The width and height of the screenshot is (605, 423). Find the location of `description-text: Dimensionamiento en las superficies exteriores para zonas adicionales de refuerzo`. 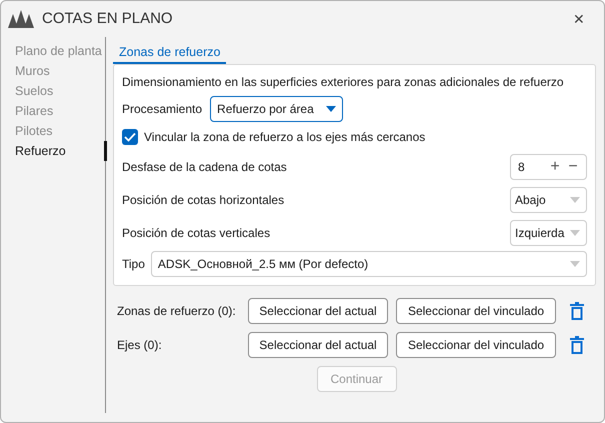

description-text: Dimensionamiento en las superficies exteriores para zonas adicionales de refuerzo is located at coordinates (343, 82).